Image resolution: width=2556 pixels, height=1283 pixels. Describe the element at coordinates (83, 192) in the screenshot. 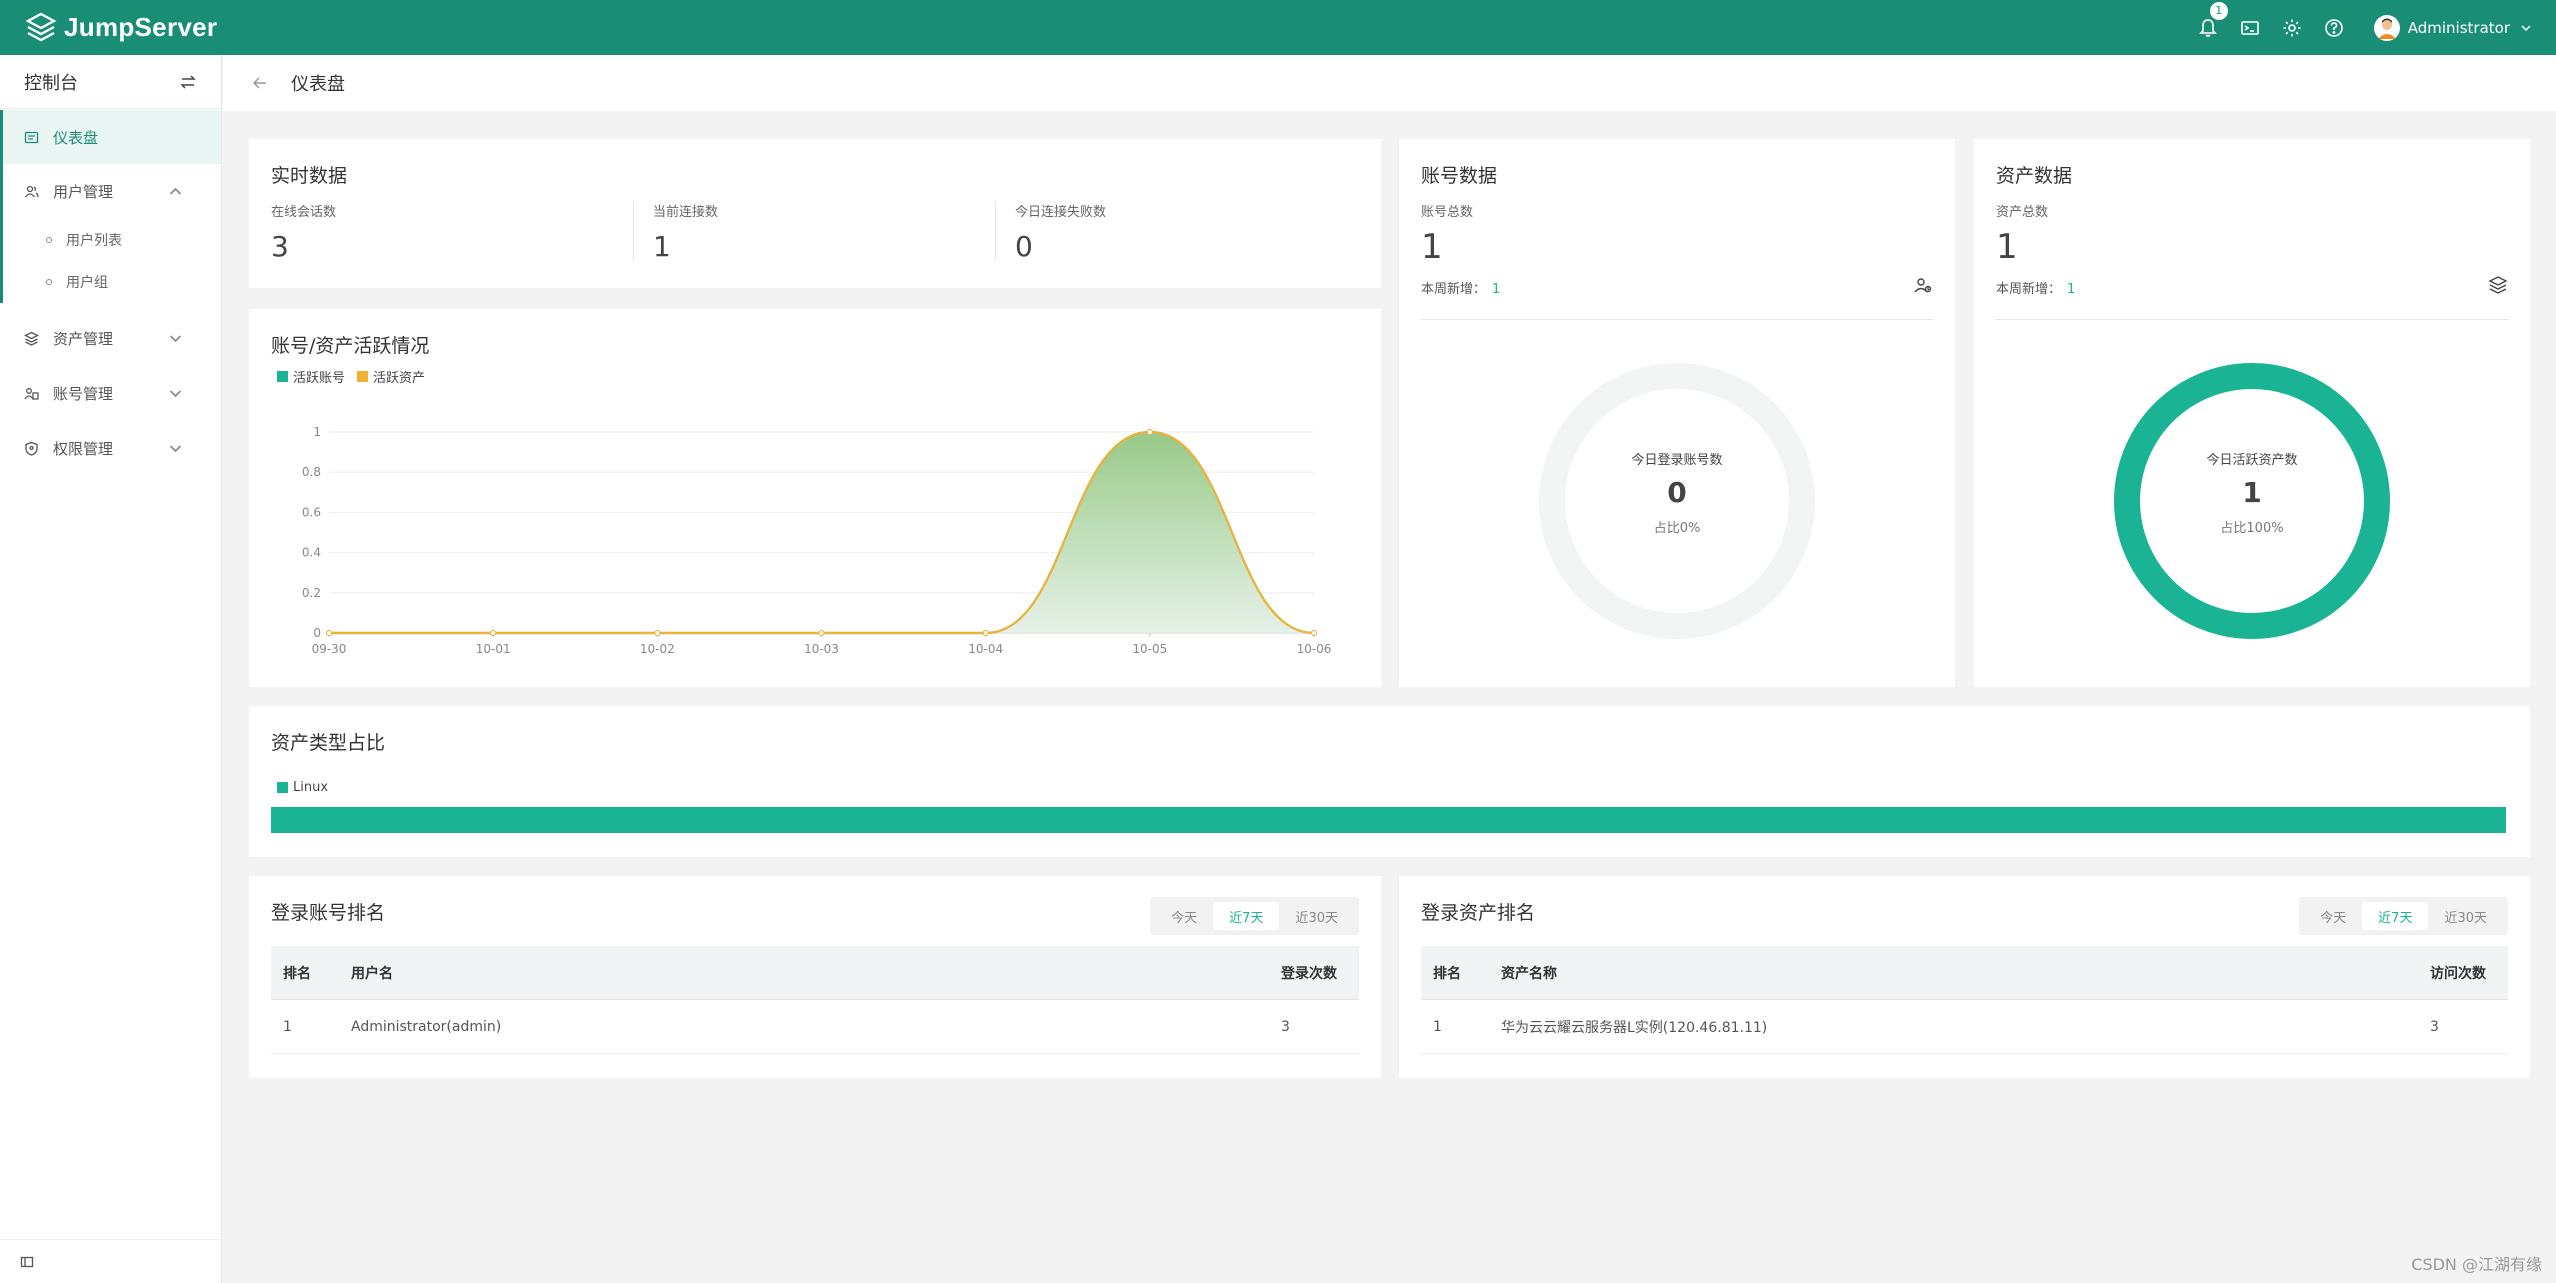

I see `sidebar-item-label: 用户管理` at that location.